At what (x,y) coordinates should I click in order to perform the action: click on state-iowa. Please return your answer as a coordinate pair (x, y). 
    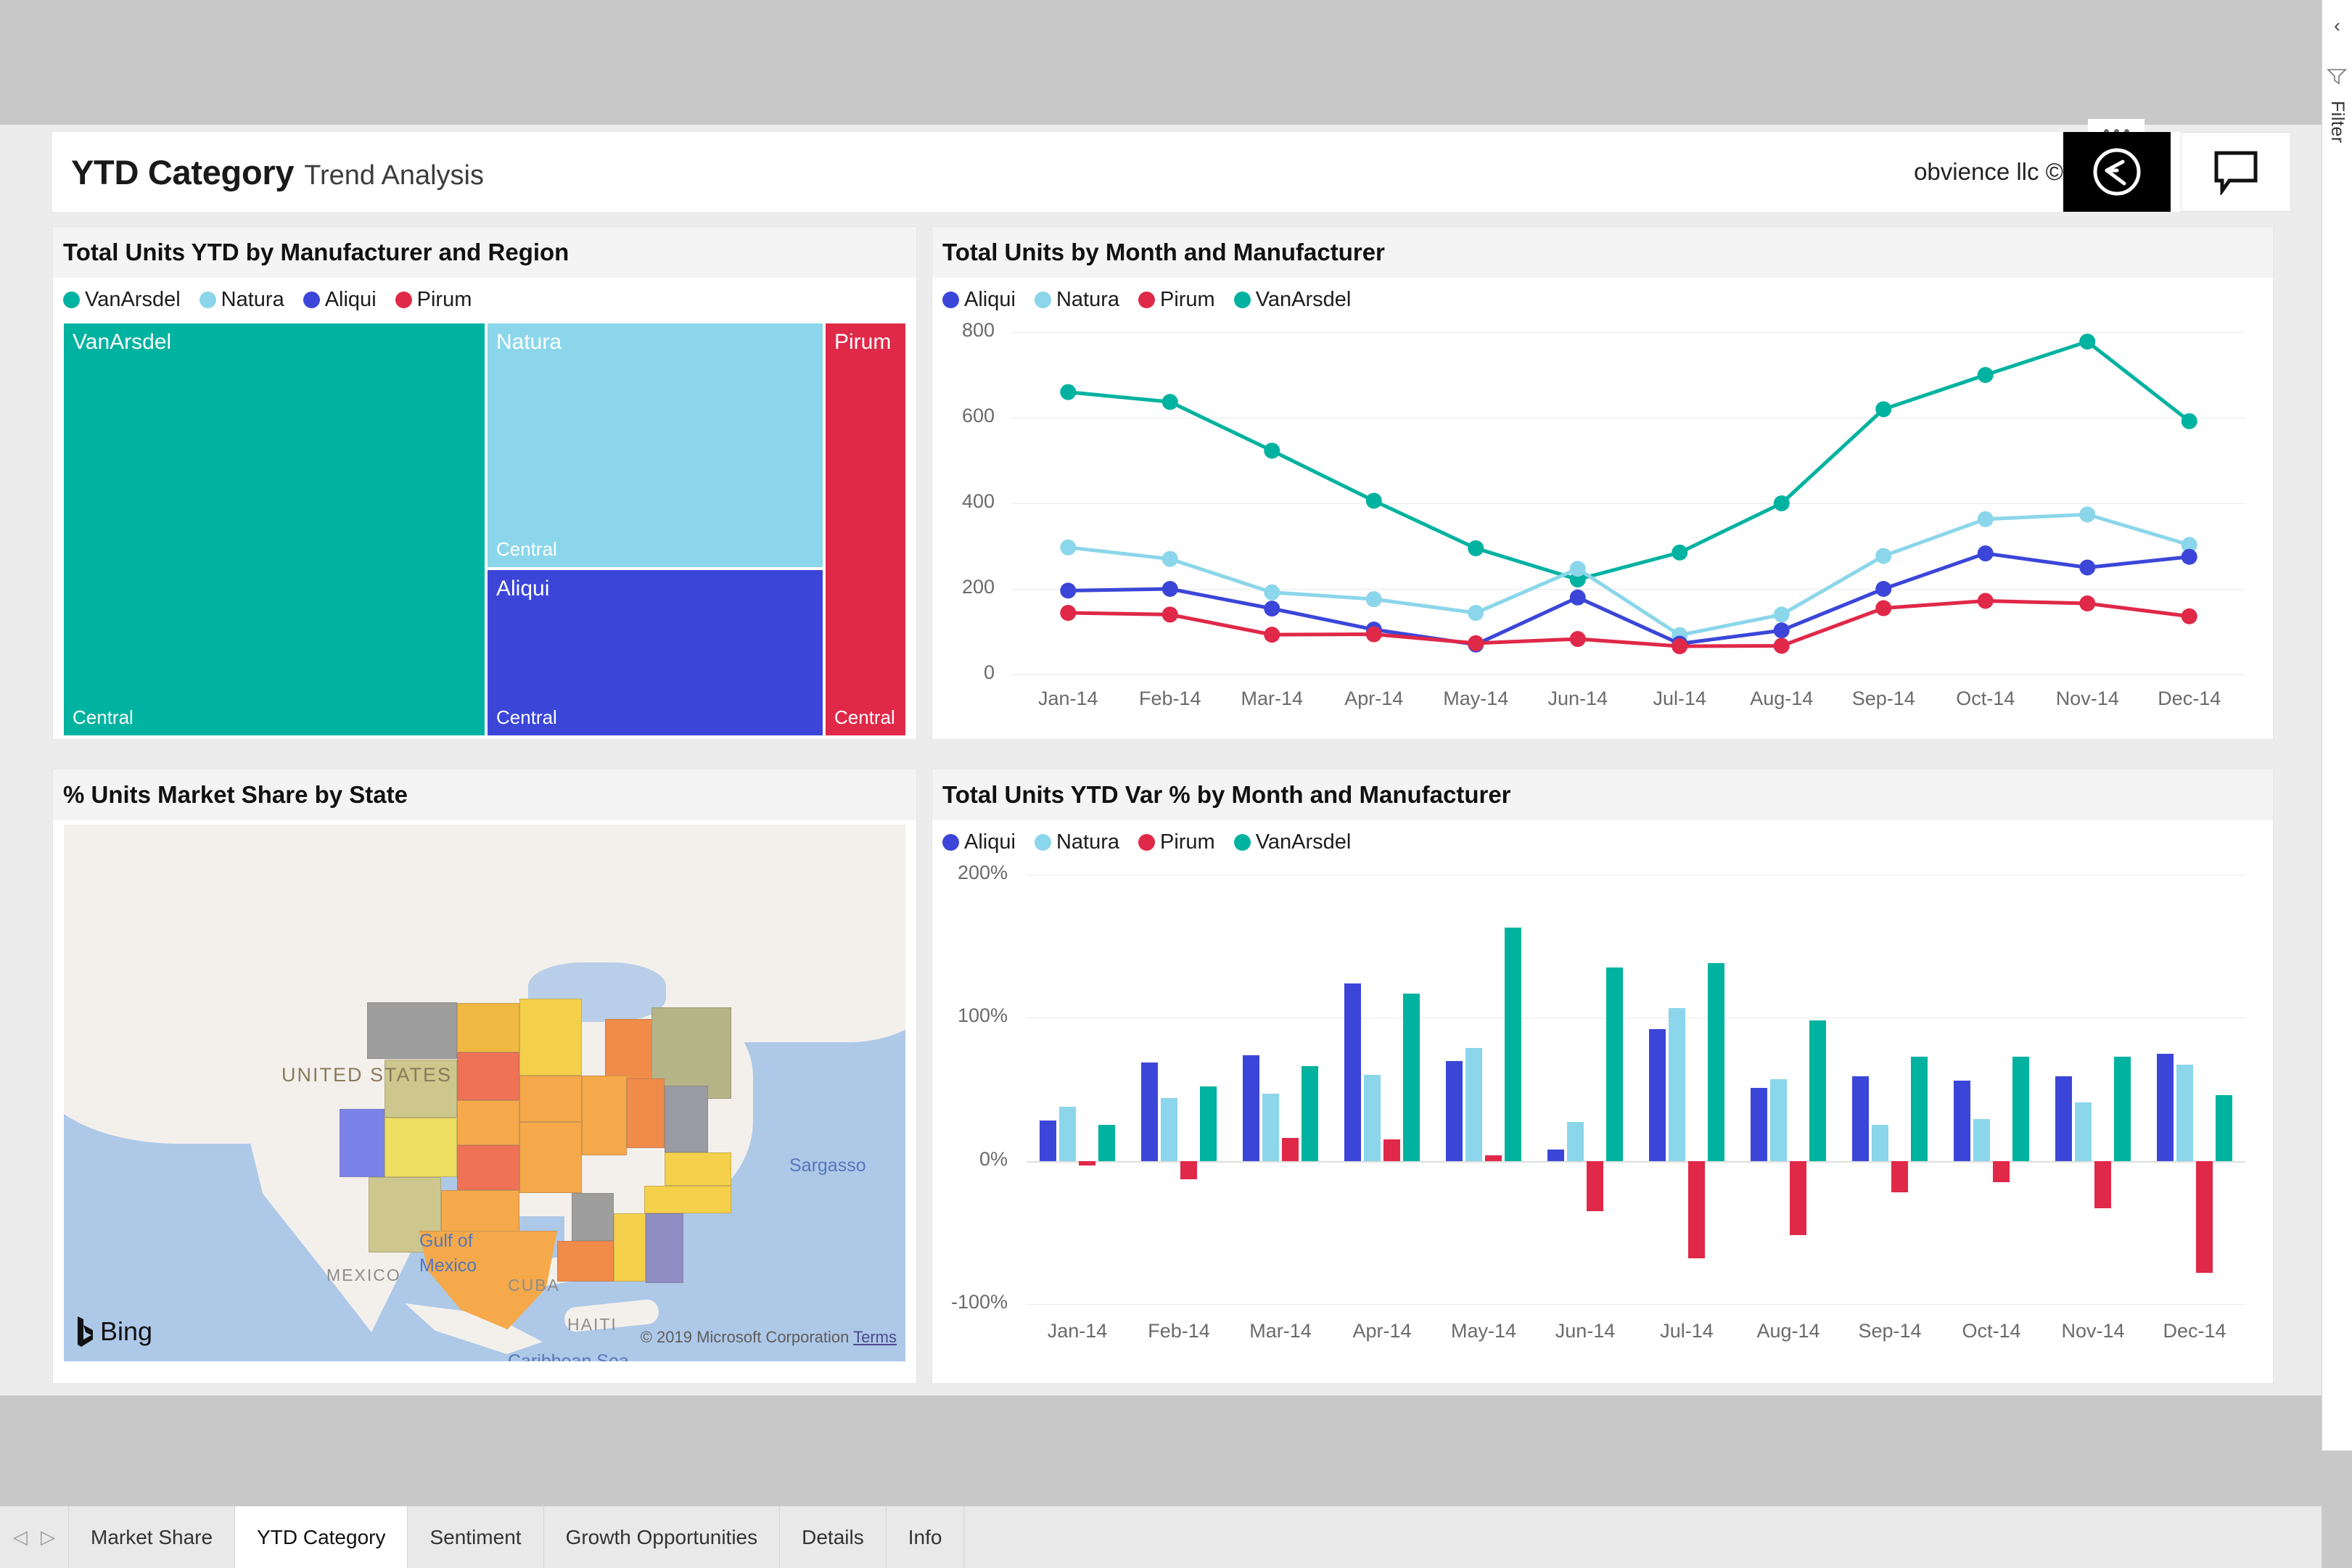
    Looking at the image, I should click on (550, 1099).